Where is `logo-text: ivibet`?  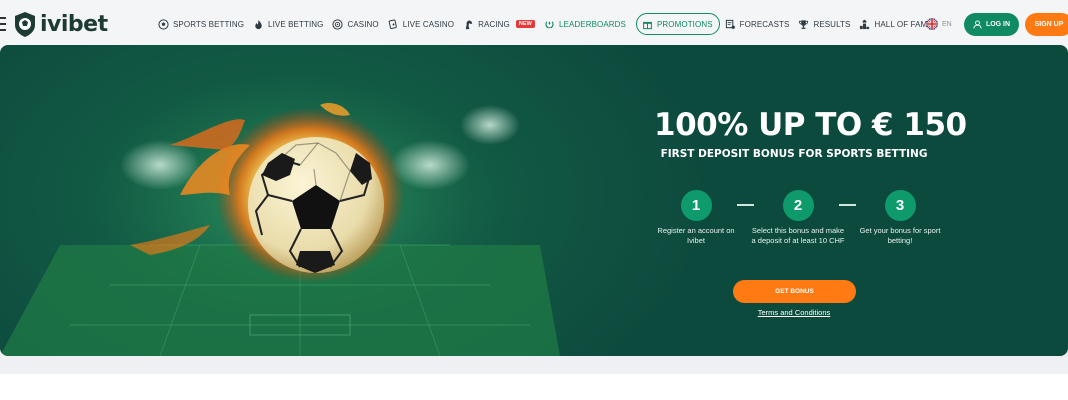
logo-text: ivibet is located at coordinates (74, 24).